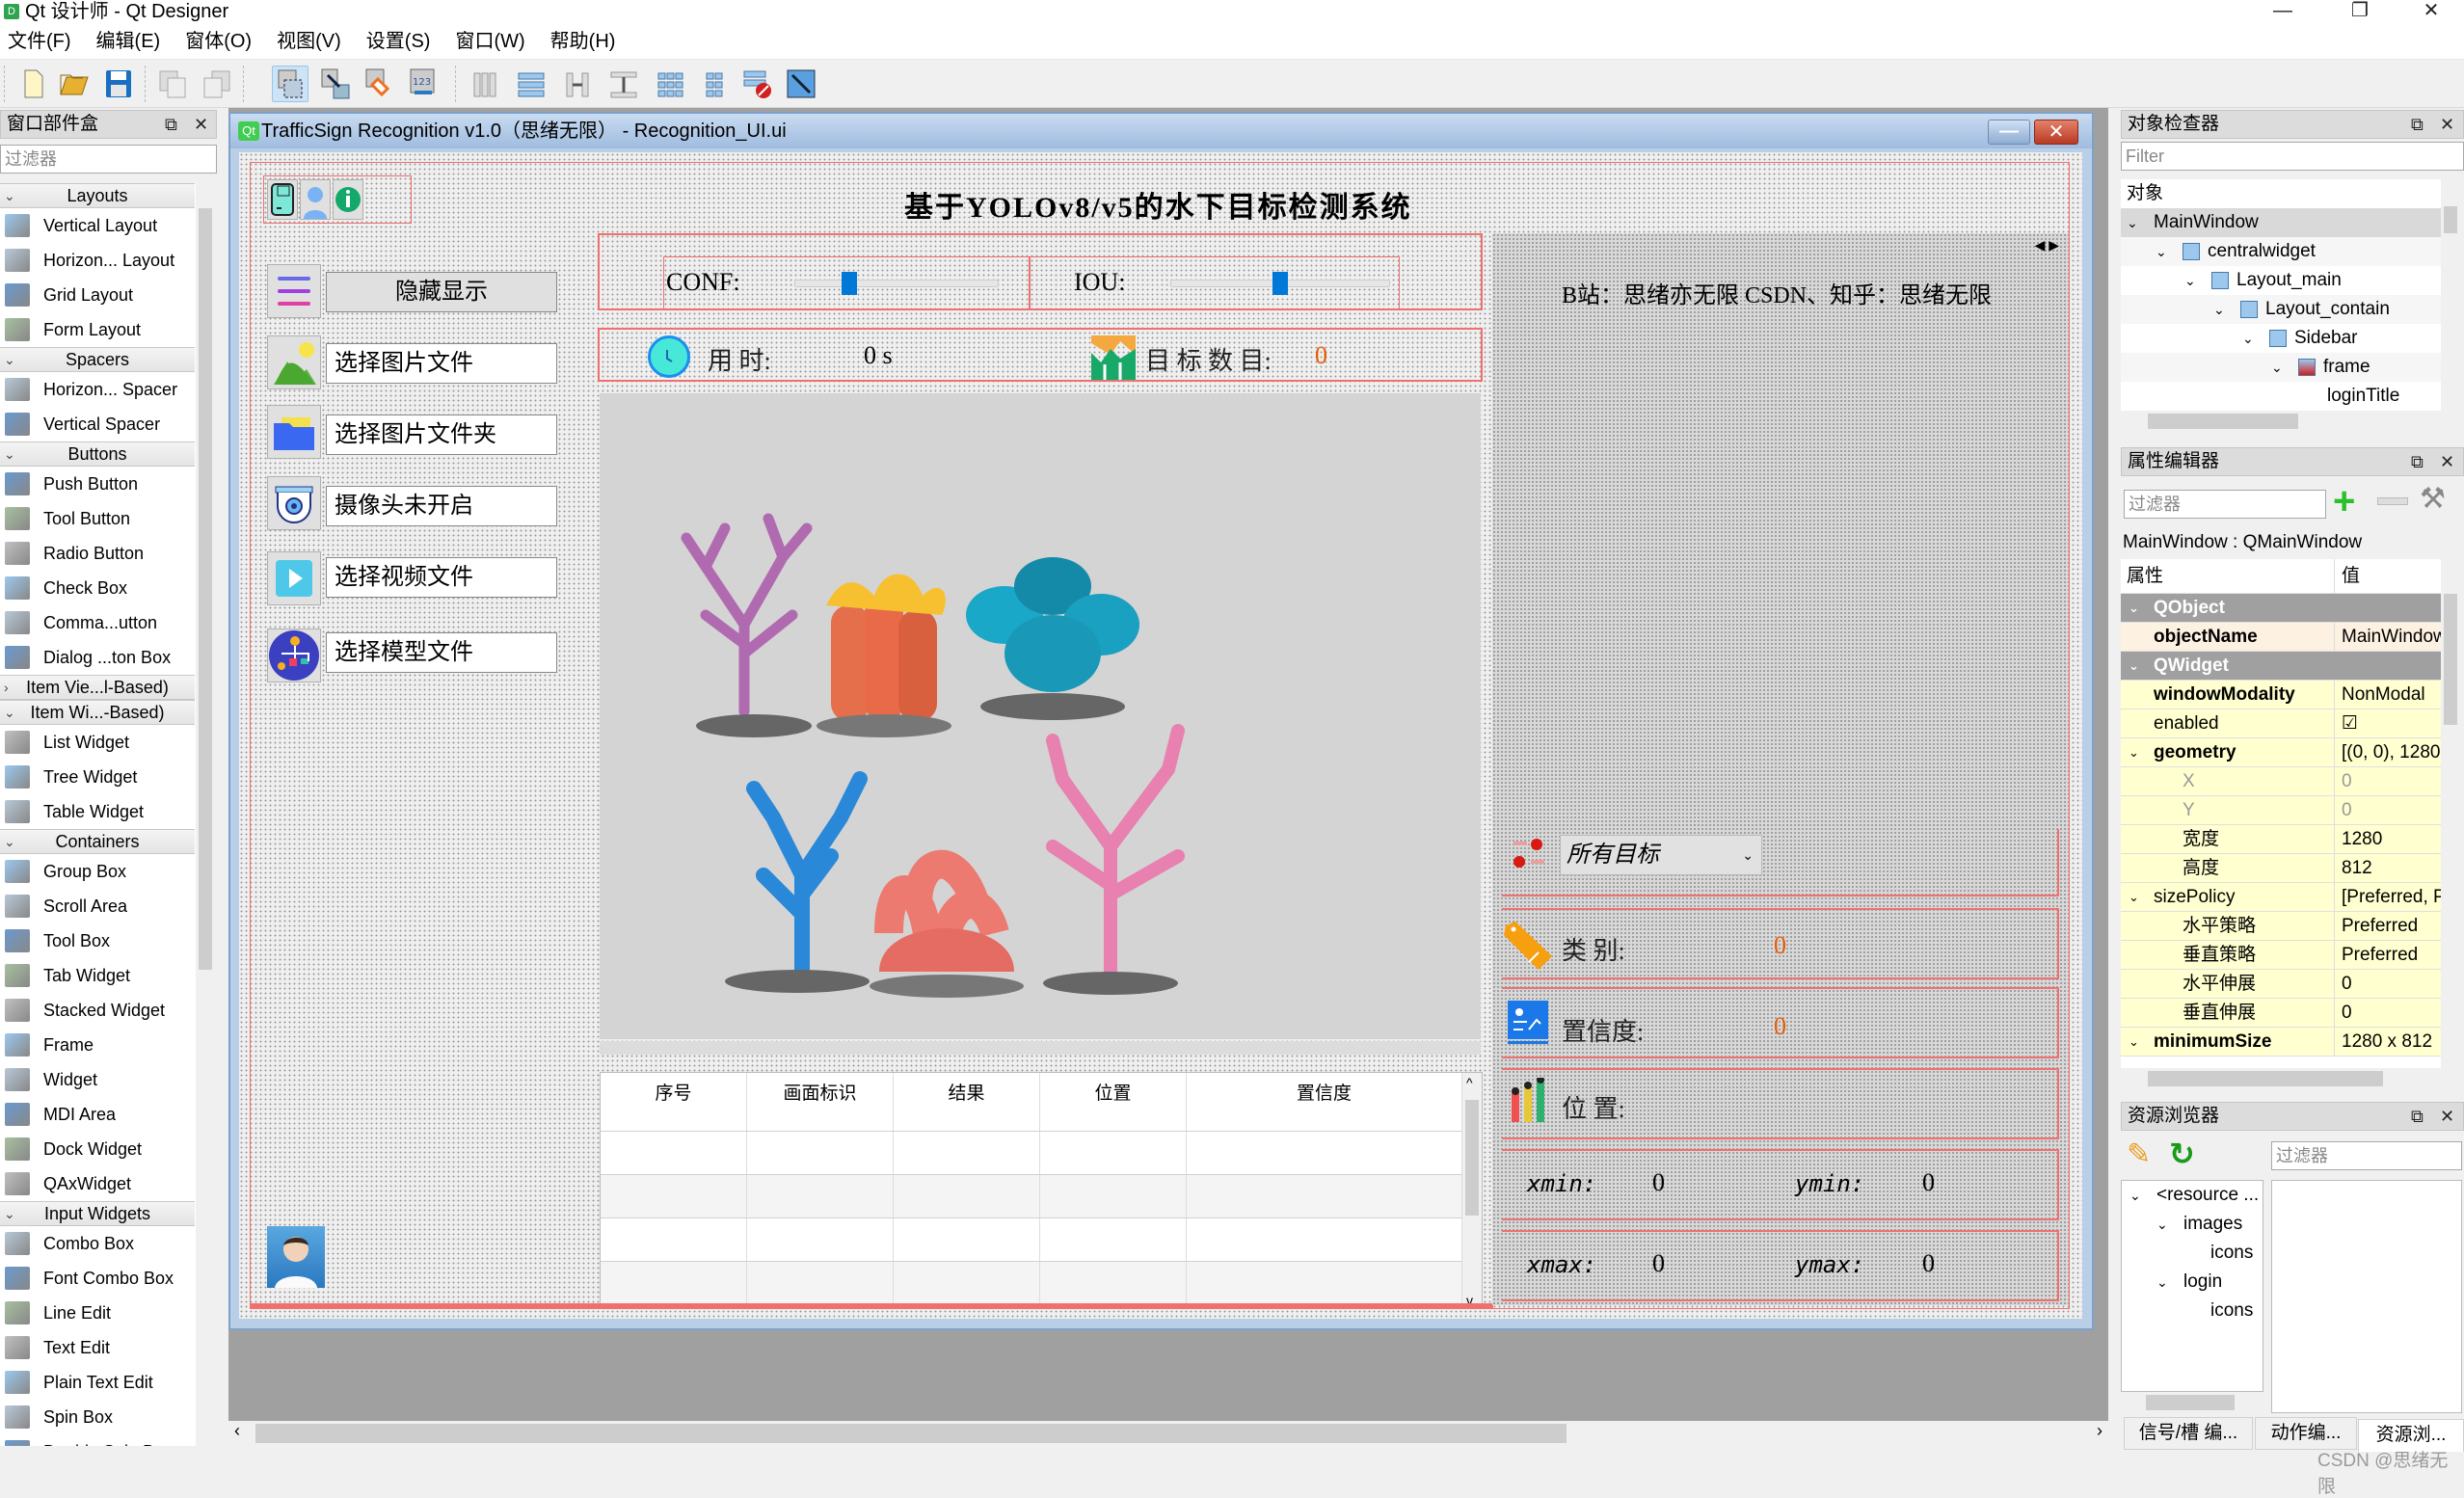 This screenshot has height=1498, width=2464. What do you see at coordinates (98, 777) in the screenshot?
I see `widget-item: Tree Widget` at bounding box center [98, 777].